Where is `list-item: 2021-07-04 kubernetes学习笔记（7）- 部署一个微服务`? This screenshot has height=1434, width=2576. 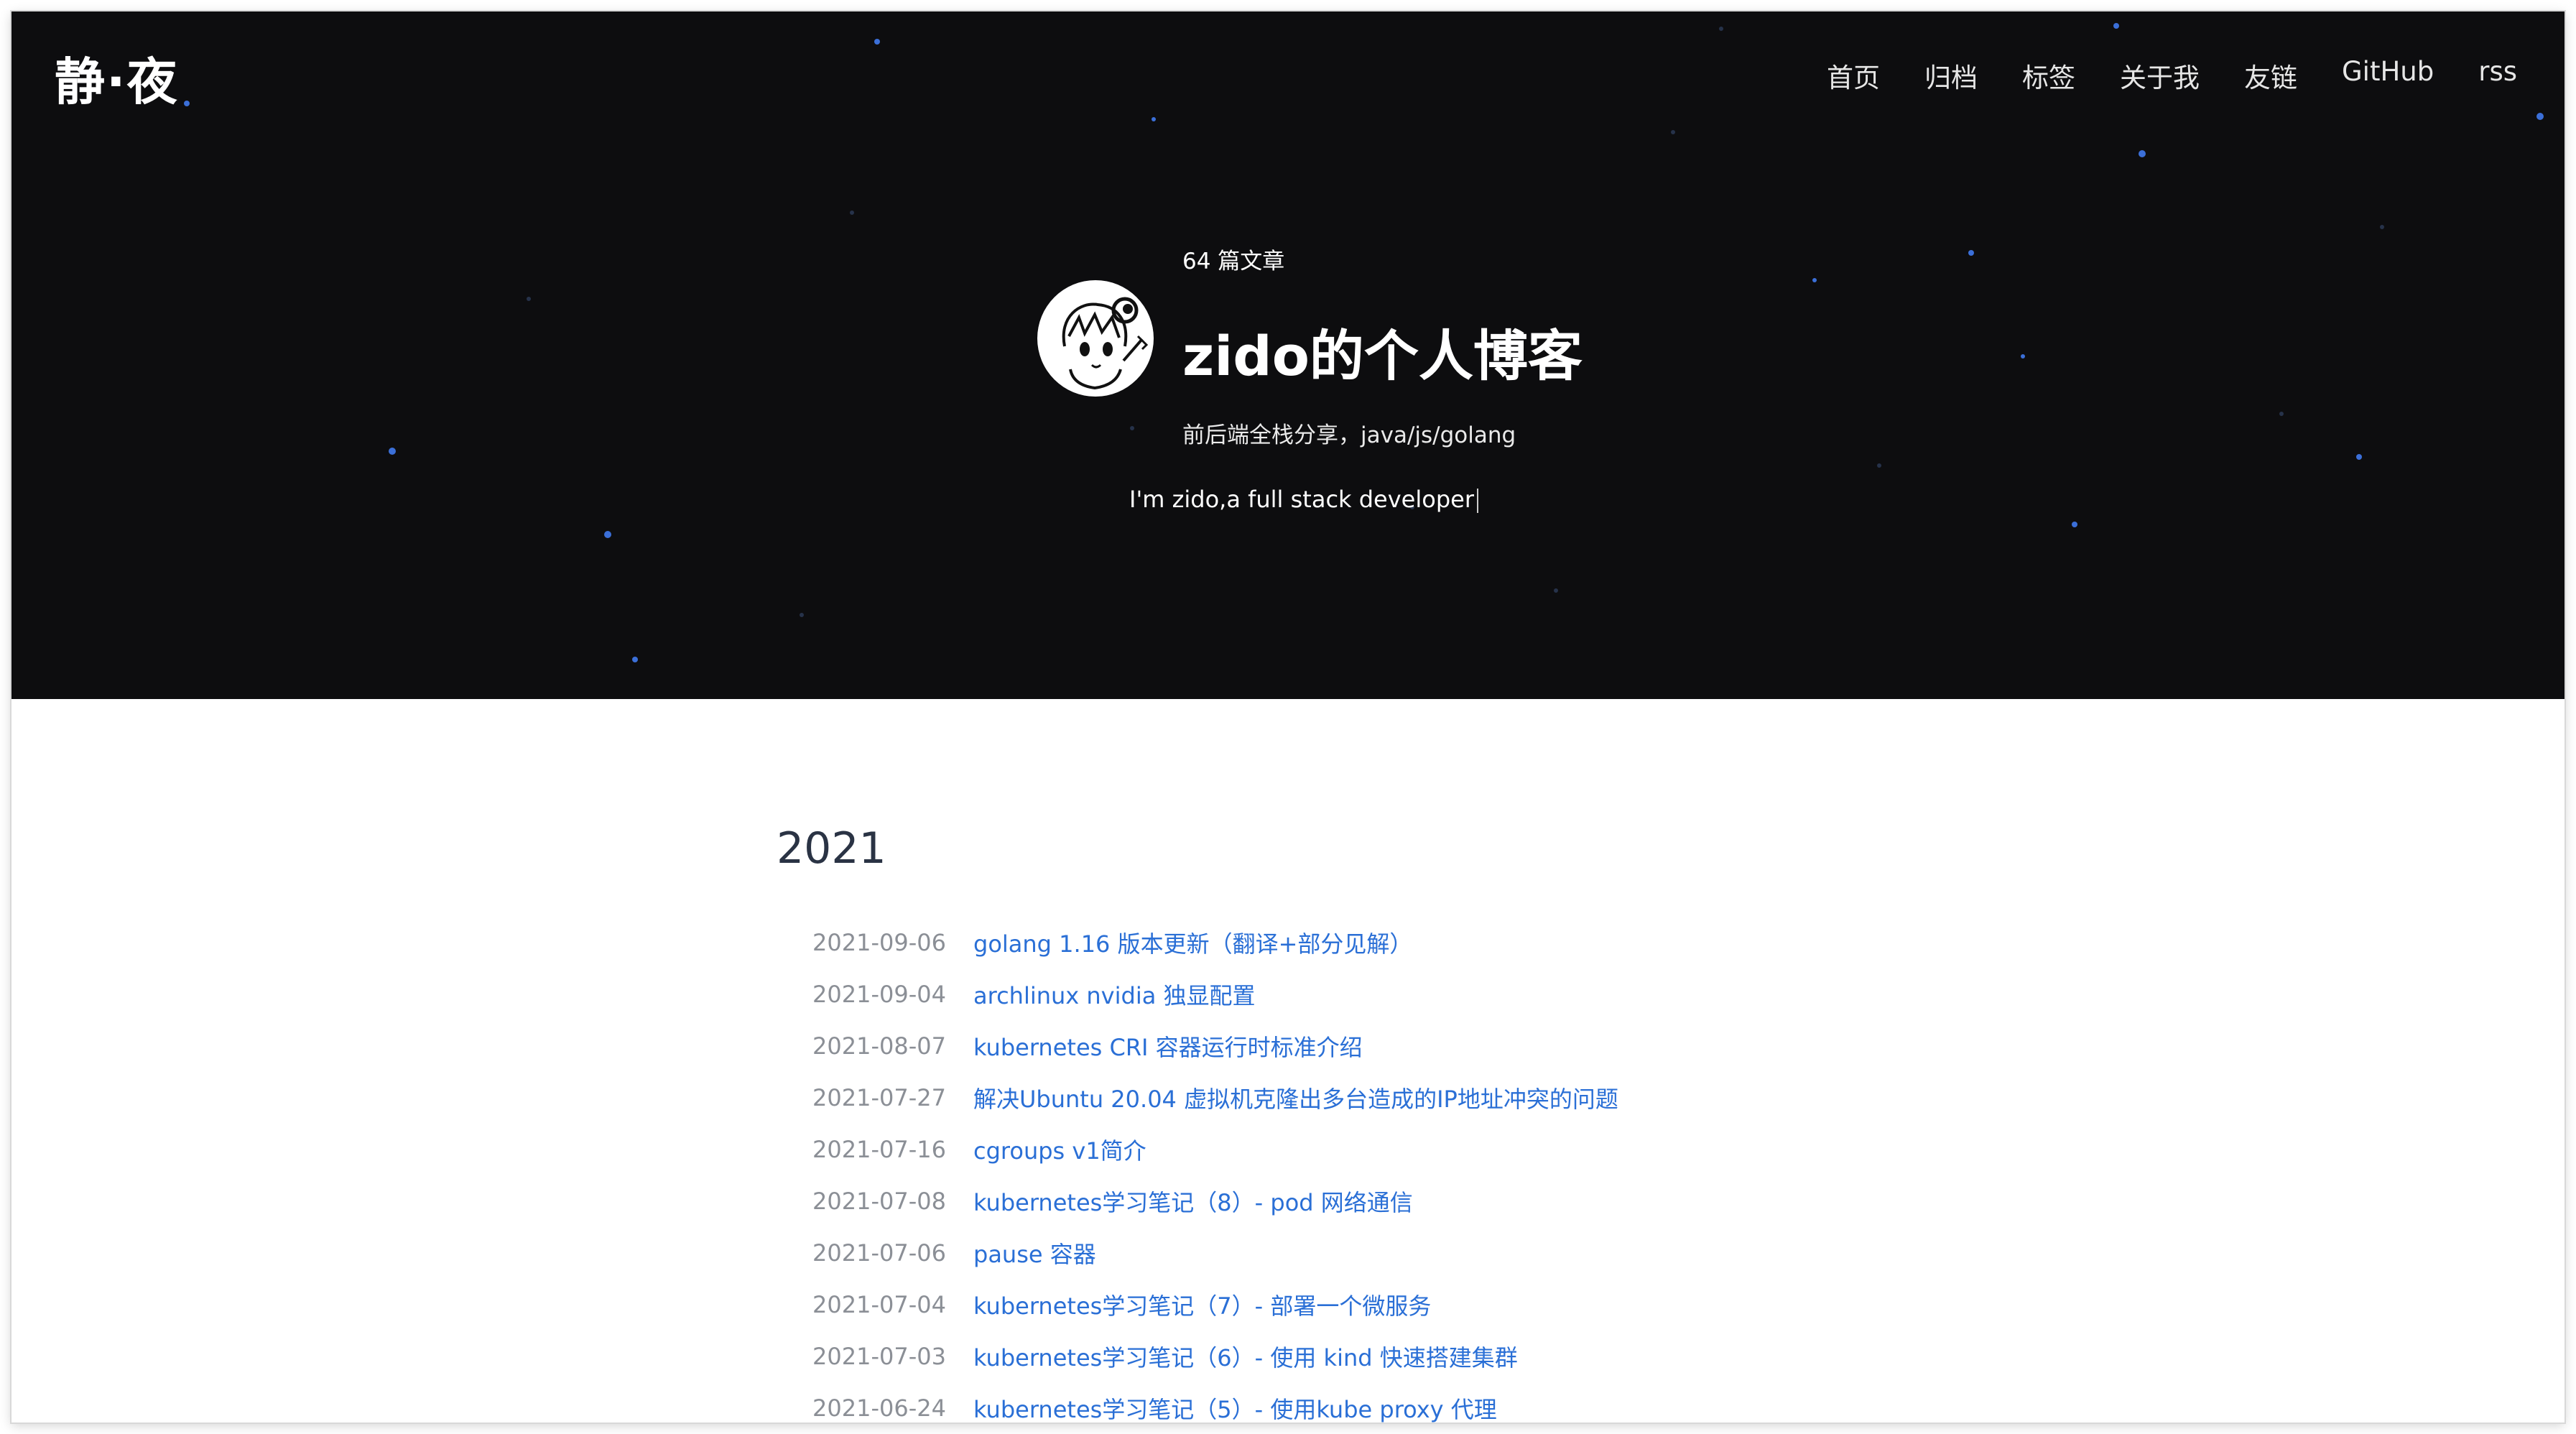
list-item: 2021-07-04 kubernetes学习笔记（7）- 部署一个微服务 is located at coordinates (1215, 1305).